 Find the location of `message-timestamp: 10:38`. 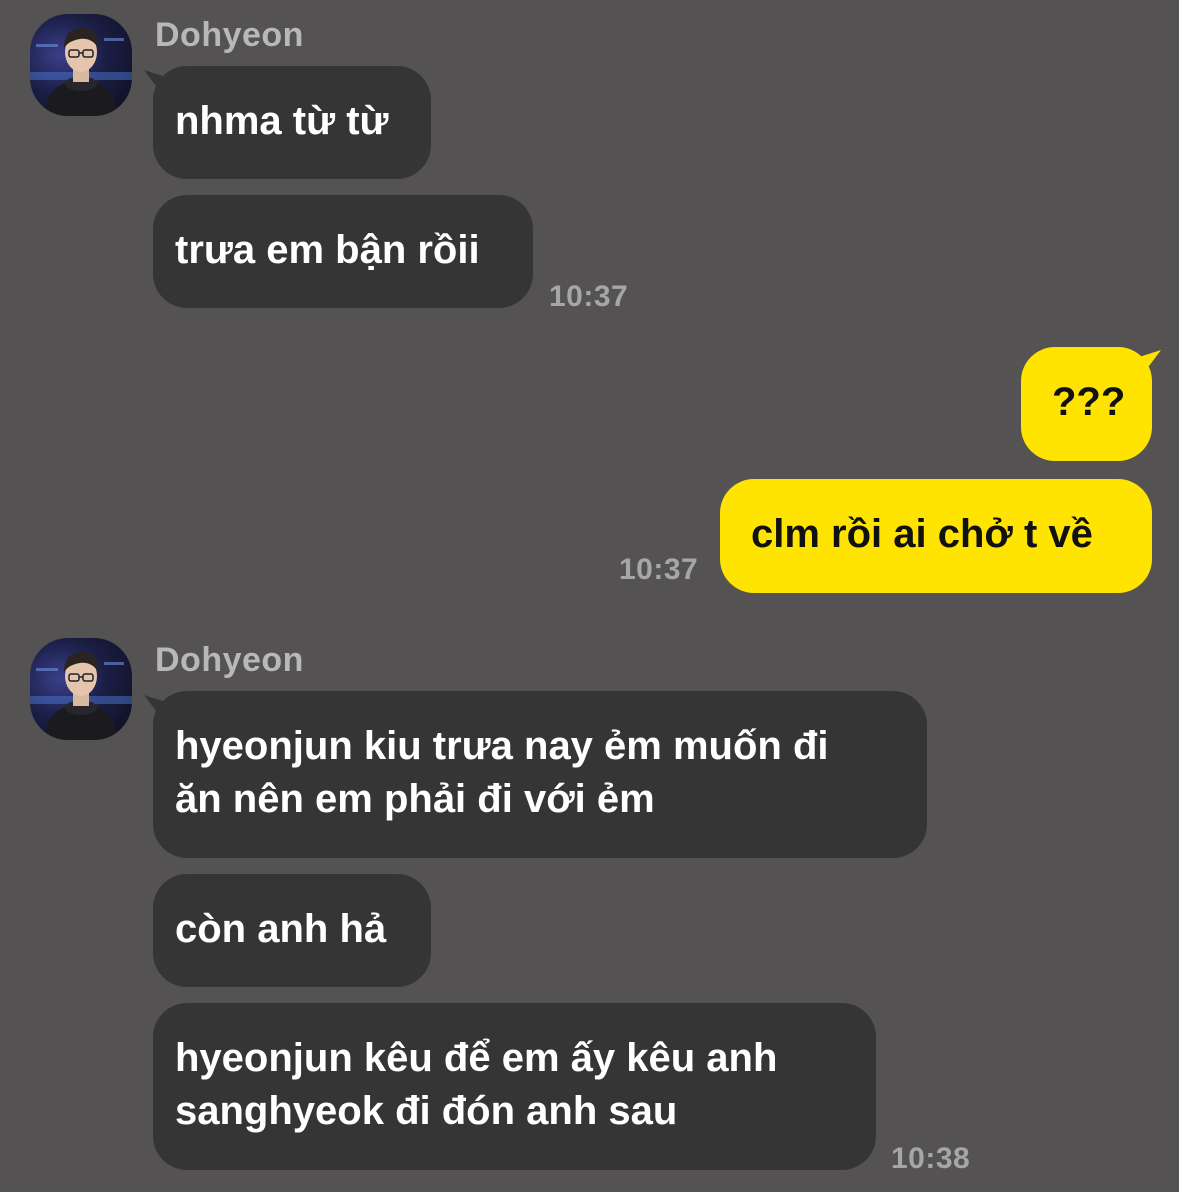

message-timestamp: 10:38 is located at coordinates (931, 1158).